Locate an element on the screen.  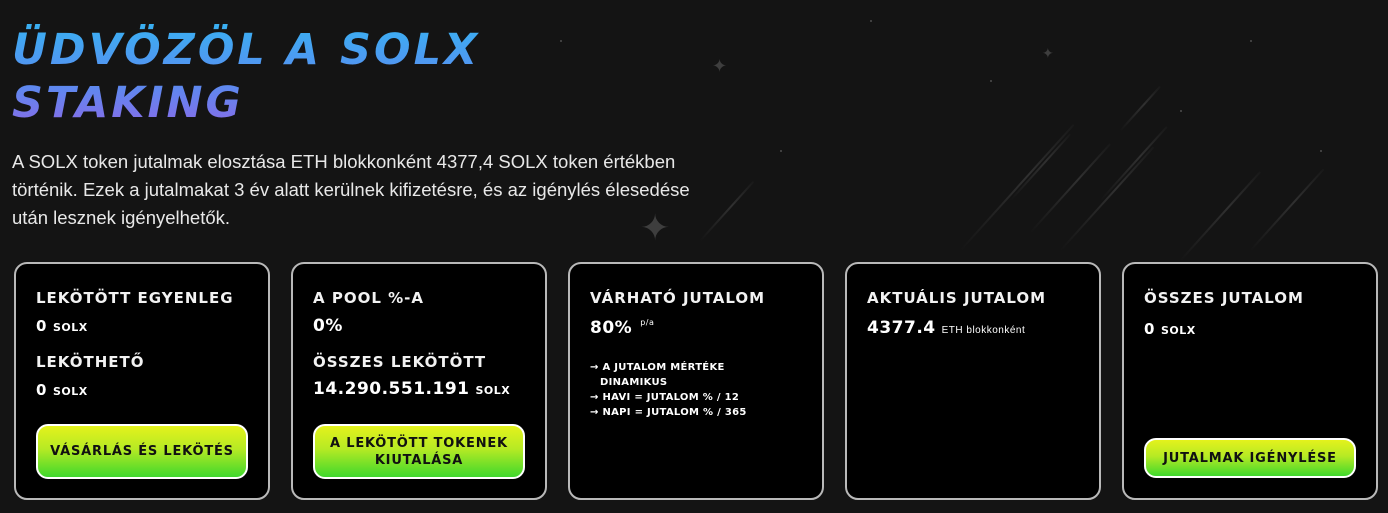
stakeable-amount: 0 is located at coordinates (41, 390).